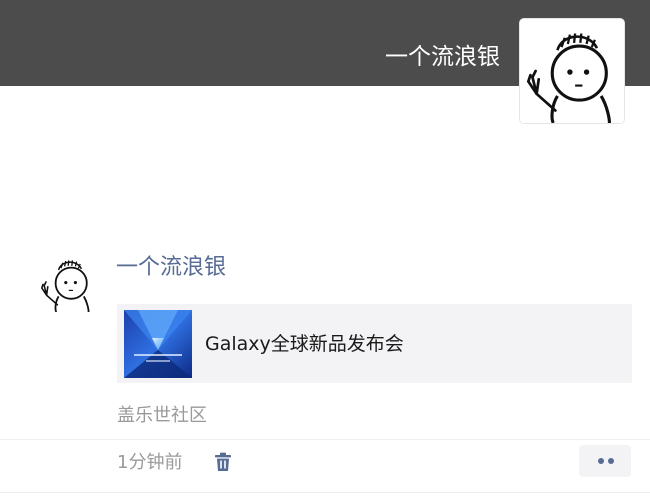 The image size is (650, 496). Describe the element at coordinates (325, 492) in the screenshot. I see `bottom-divider` at that location.